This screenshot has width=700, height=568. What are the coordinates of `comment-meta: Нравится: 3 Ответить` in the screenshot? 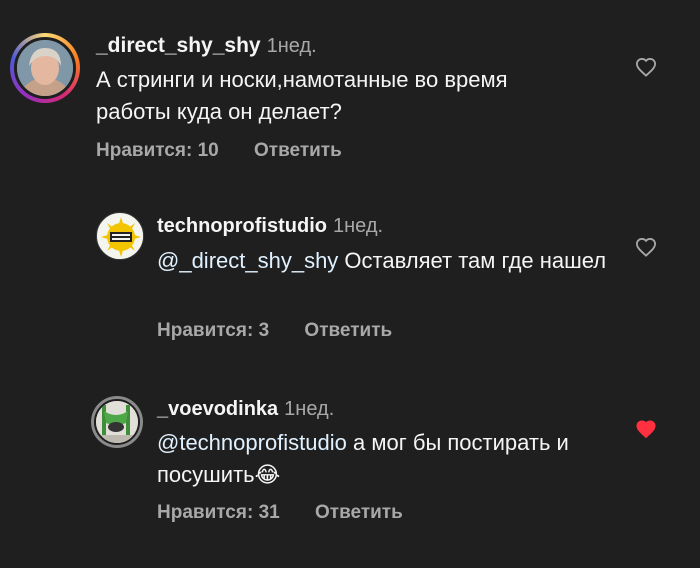 It's located at (274, 331).